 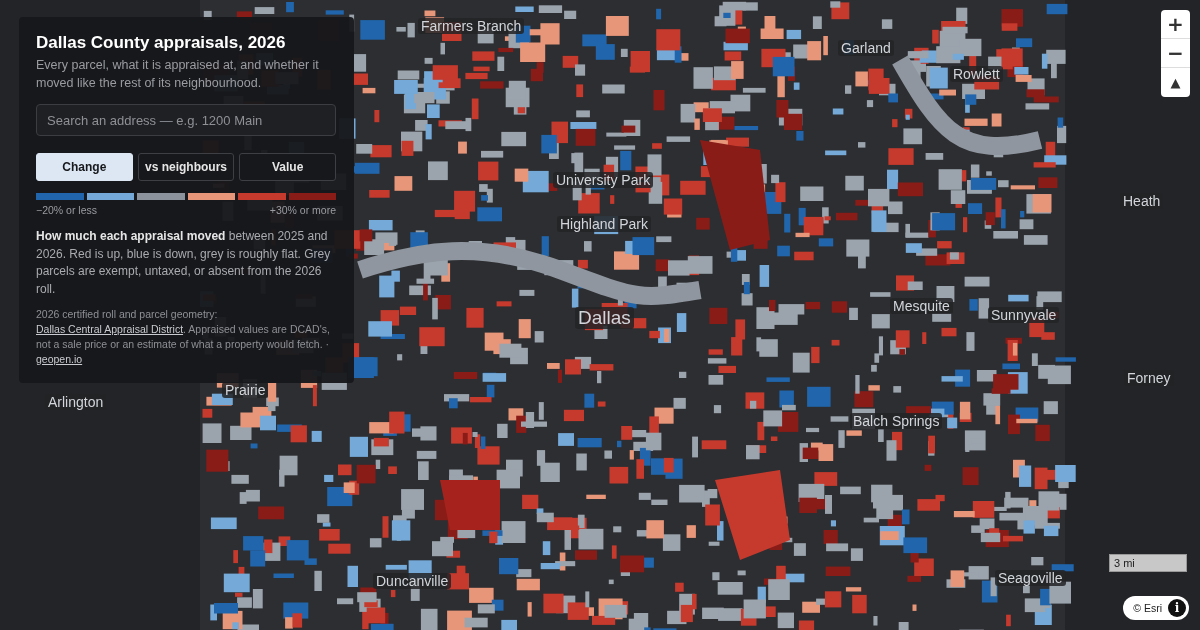 I want to click on site-link: geopen.io, so click(x=59, y=359).